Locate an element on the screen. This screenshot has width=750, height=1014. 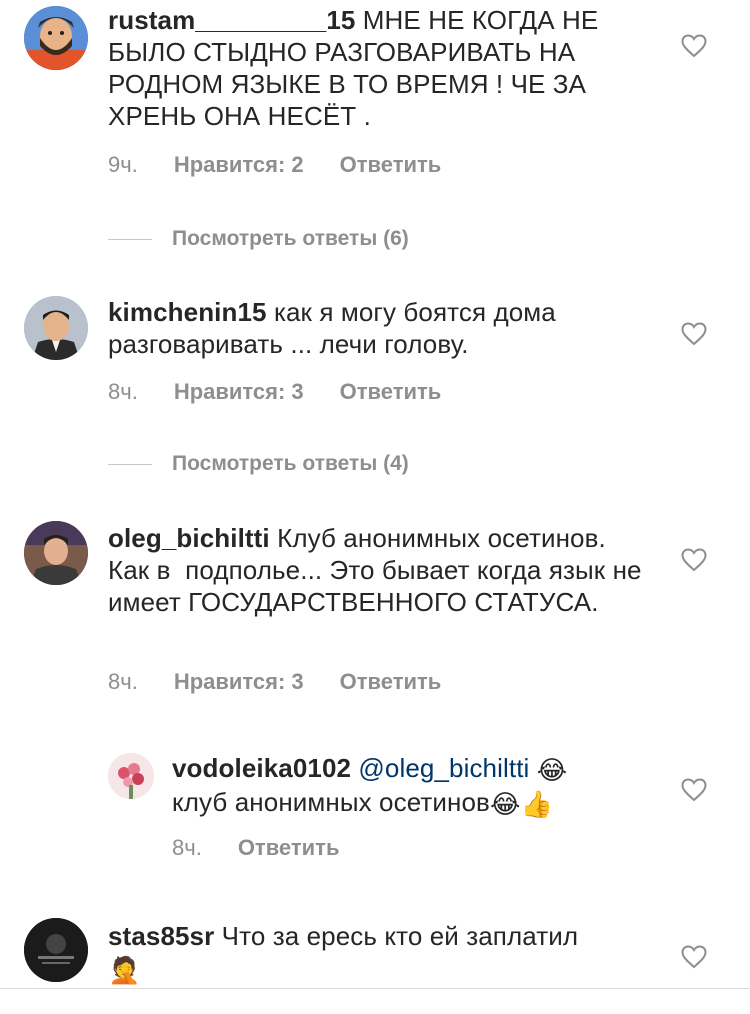
view-replies-label: Посмотреть ответы (6) is located at coordinates (290, 238).